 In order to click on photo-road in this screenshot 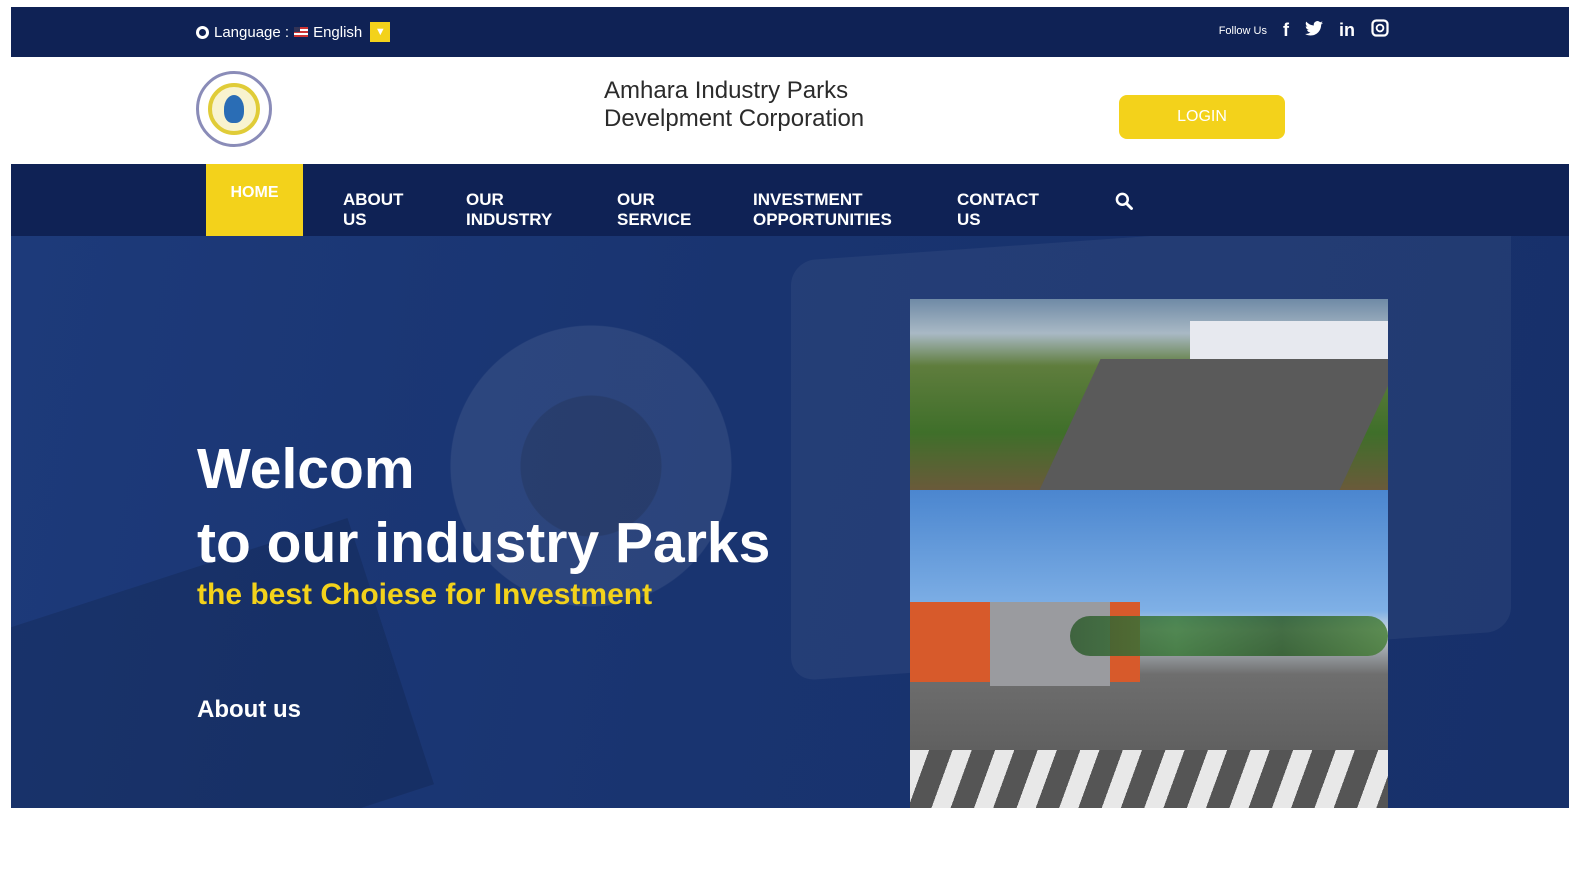, I will do `click(1213, 424)`.